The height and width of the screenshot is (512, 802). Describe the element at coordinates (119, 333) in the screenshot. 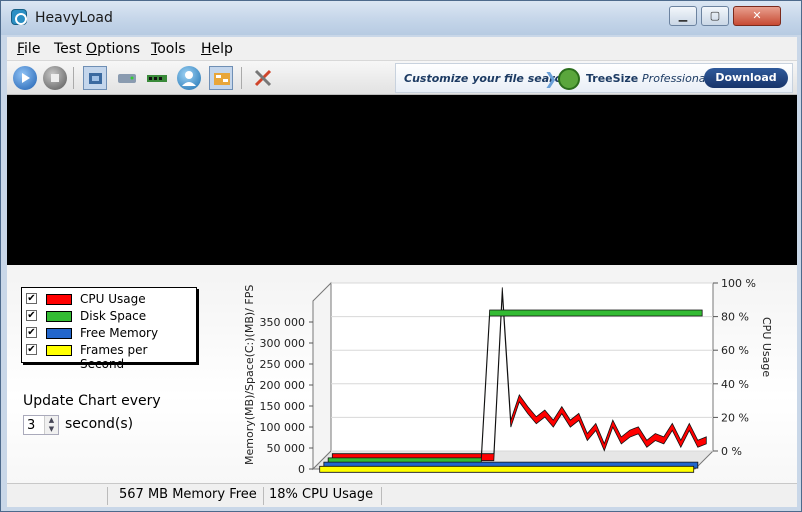

I see `legend-label: Free Memory` at that location.